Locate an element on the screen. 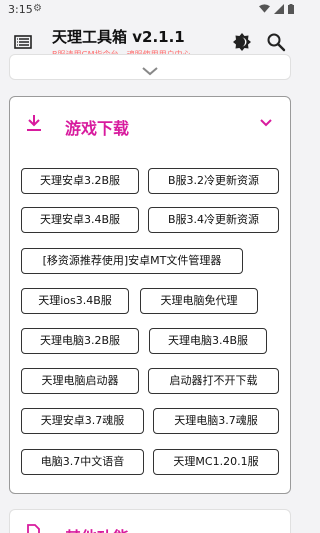 Image resolution: width=320 pixels, height=533 pixels. download-button: [移资源推荐使用]安卓MT文件管理器 is located at coordinates (132, 261).